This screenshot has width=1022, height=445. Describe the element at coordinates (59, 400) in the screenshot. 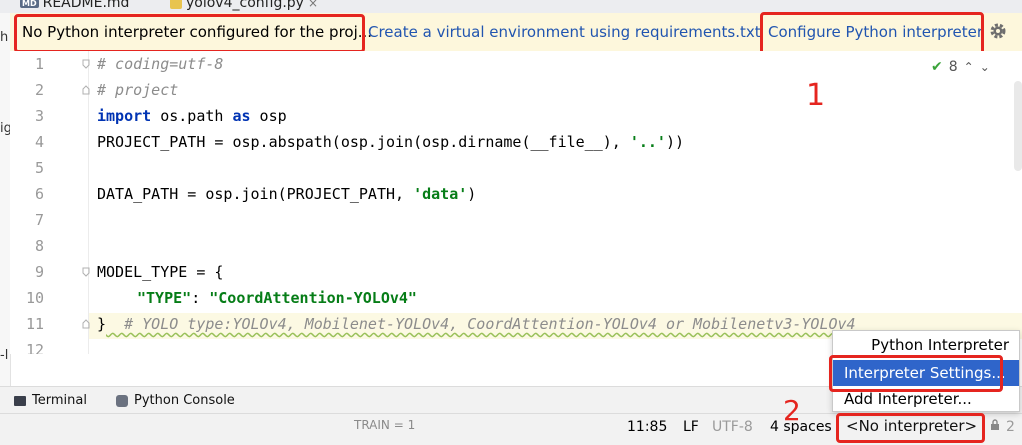

I see `terminal-label: Terminal` at that location.